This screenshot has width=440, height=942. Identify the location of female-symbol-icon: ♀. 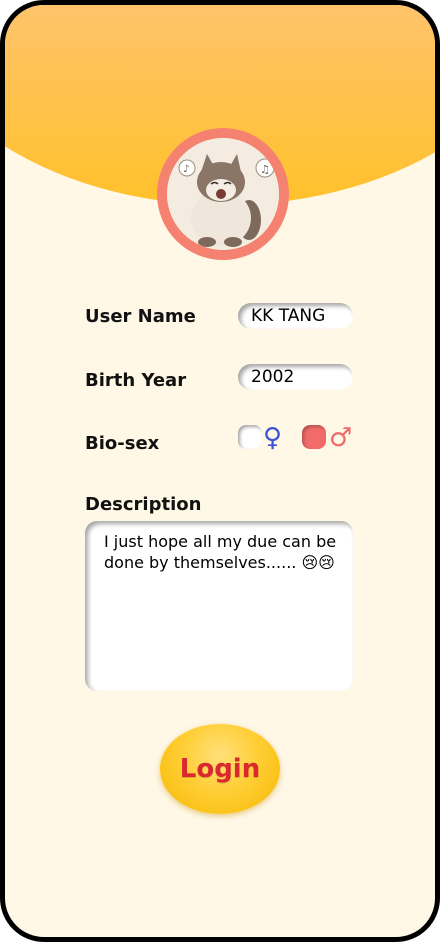
(273, 438).